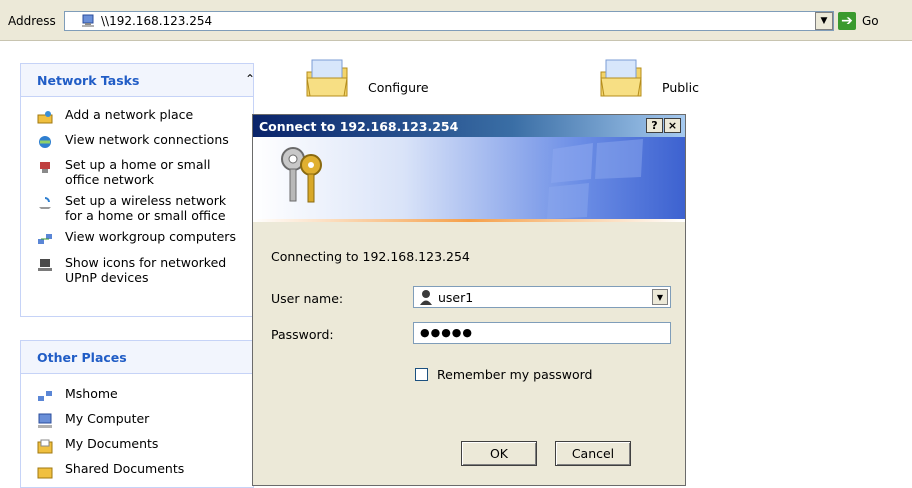 This screenshot has height=488, width=912. I want to click on network-connections-icon, so click(45, 142).